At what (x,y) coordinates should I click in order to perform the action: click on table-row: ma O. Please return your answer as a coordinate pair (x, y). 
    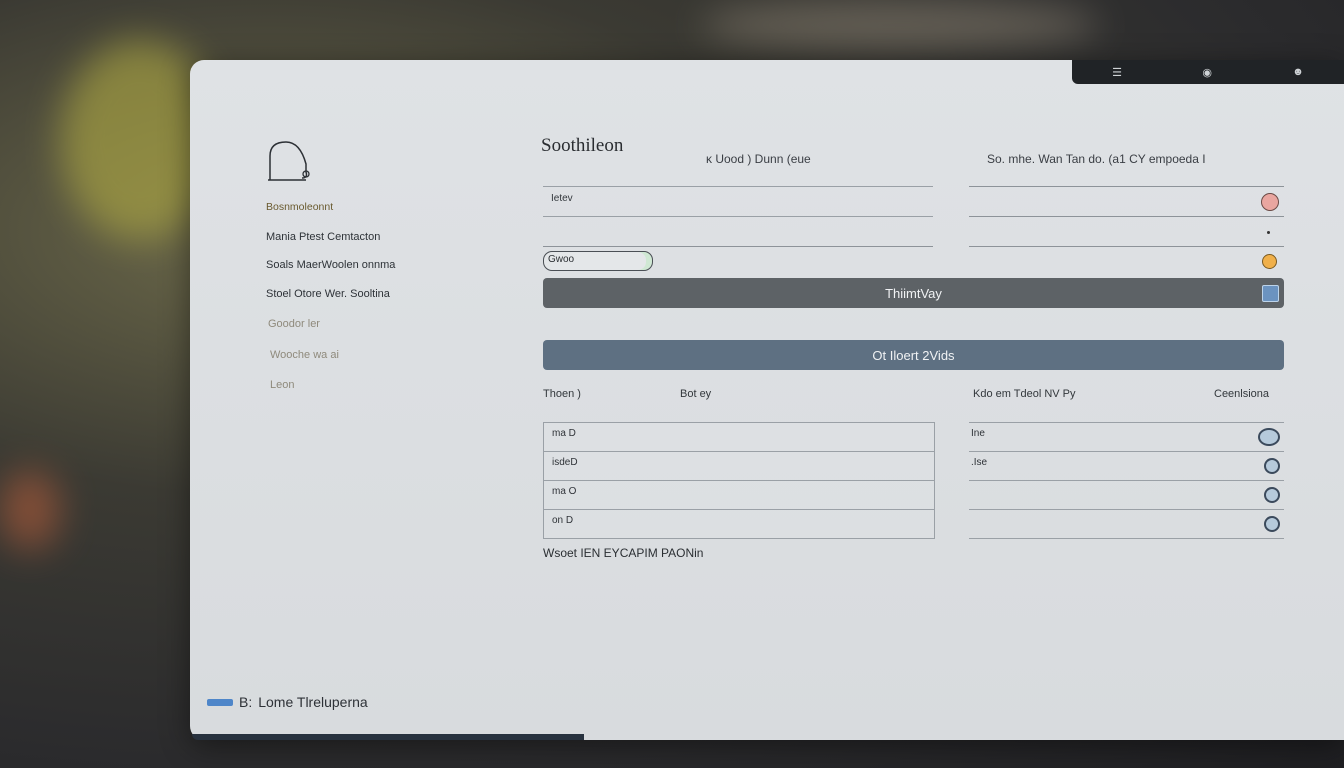
    Looking at the image, I should click on (739, 494).